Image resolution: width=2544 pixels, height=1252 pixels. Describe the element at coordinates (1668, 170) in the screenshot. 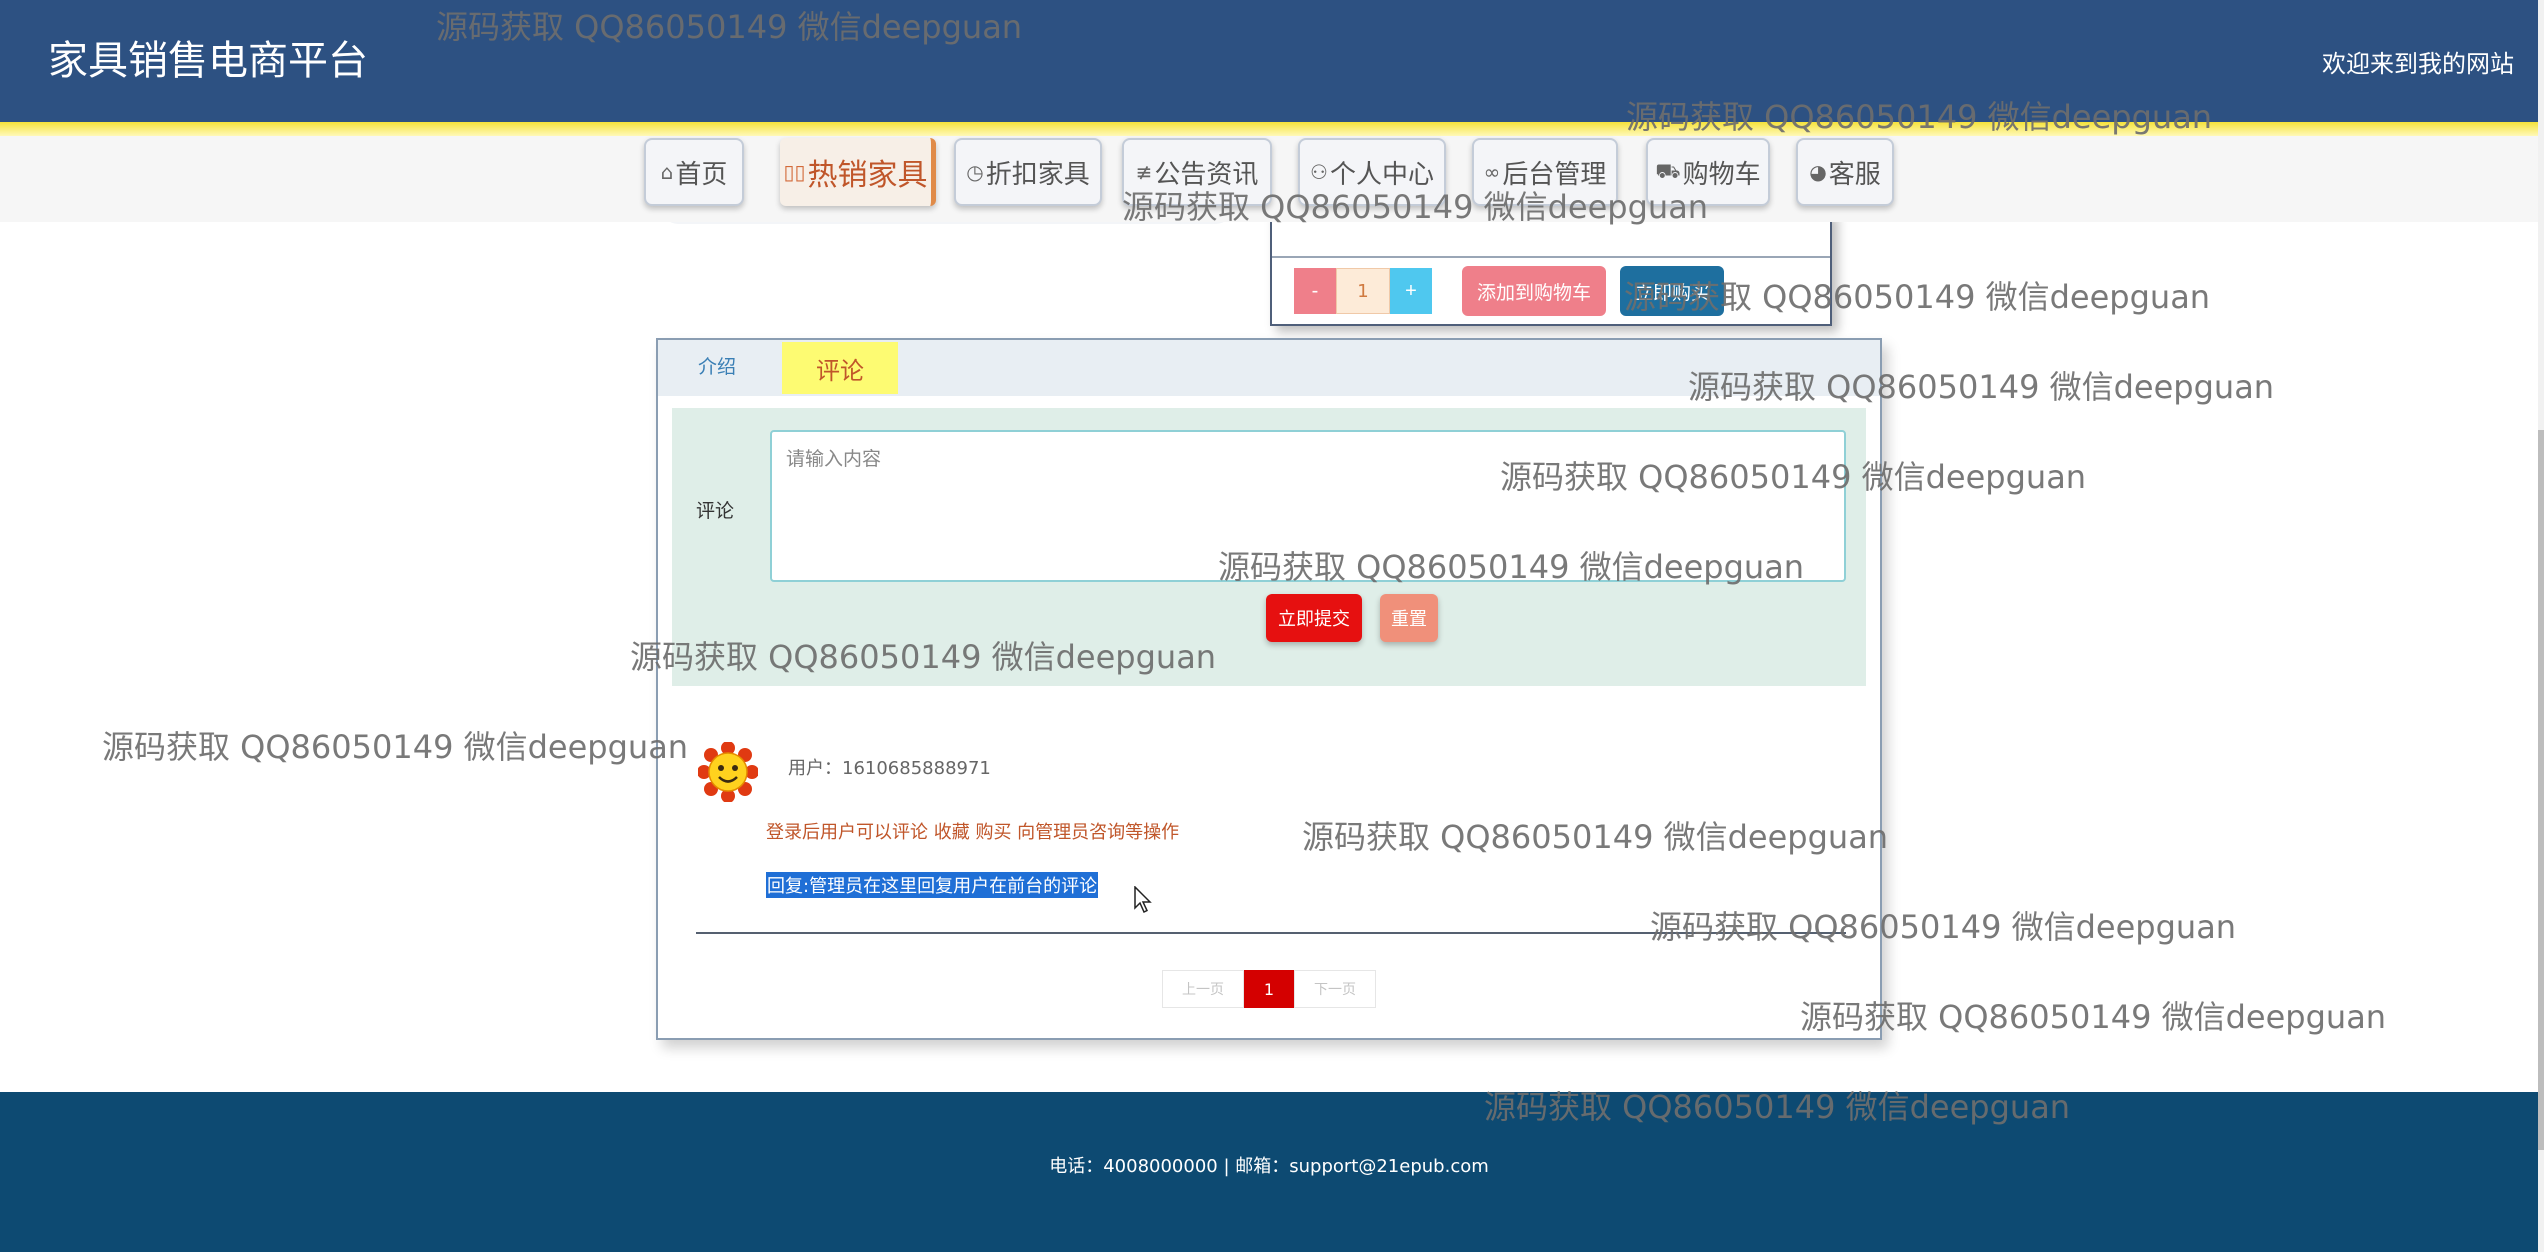

I see `cart-icon: ⛟` at that location.